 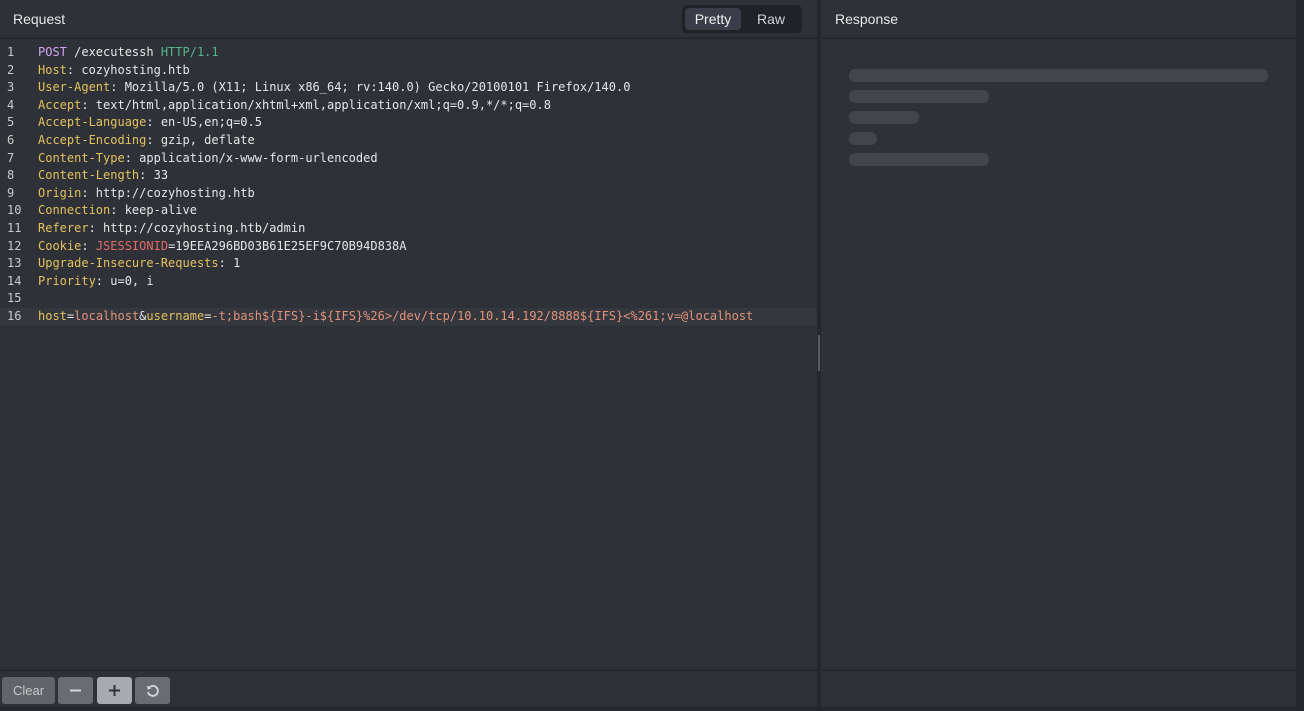 What do you see at coordinates (771, 19) in the screenshot?
I see `raw-tab: Raw` at bounding box center [771, 19].